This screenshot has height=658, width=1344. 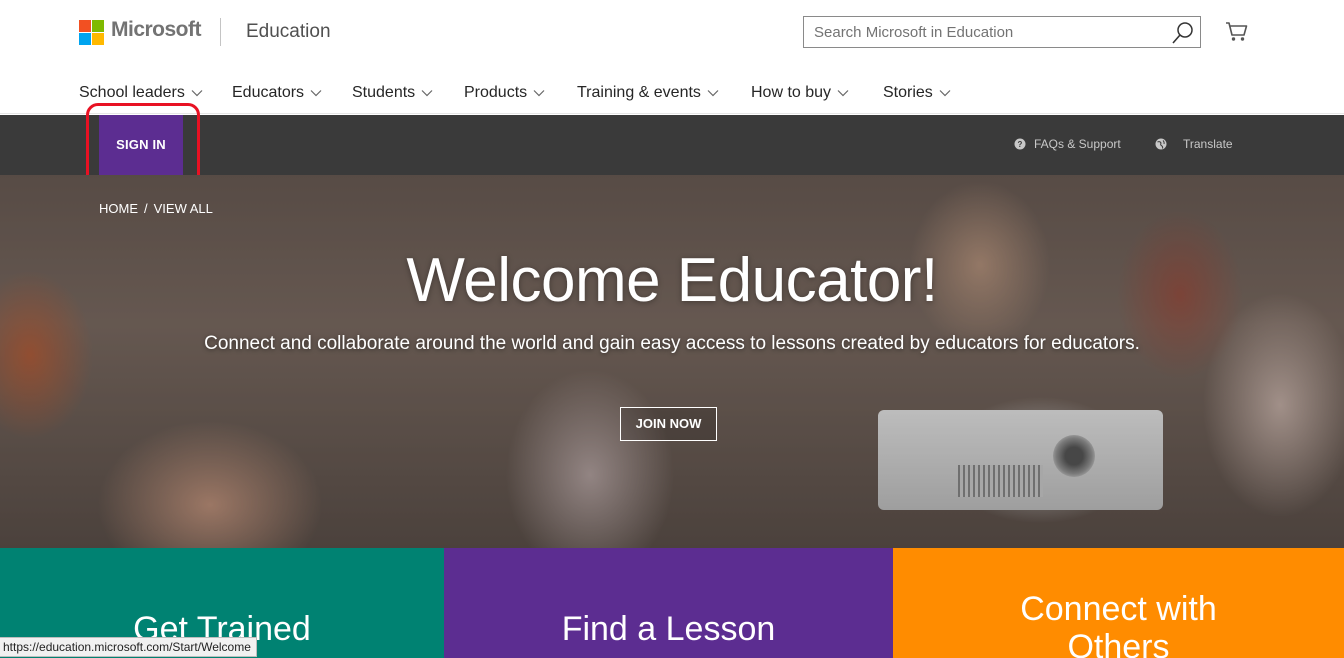 I want to click on globe-icon, so click(x=1161, y=144).